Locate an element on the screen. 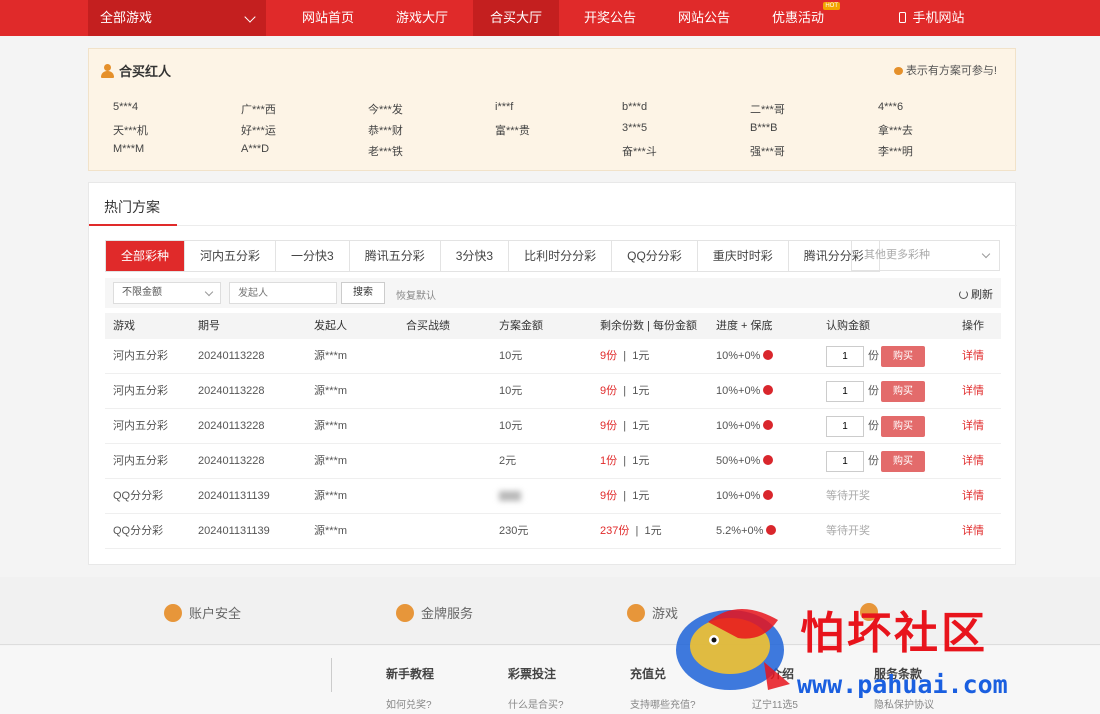 Image resolution: width=1100 pixels, height=714 pixels. chat-icon is located at coordinates (898, 71).